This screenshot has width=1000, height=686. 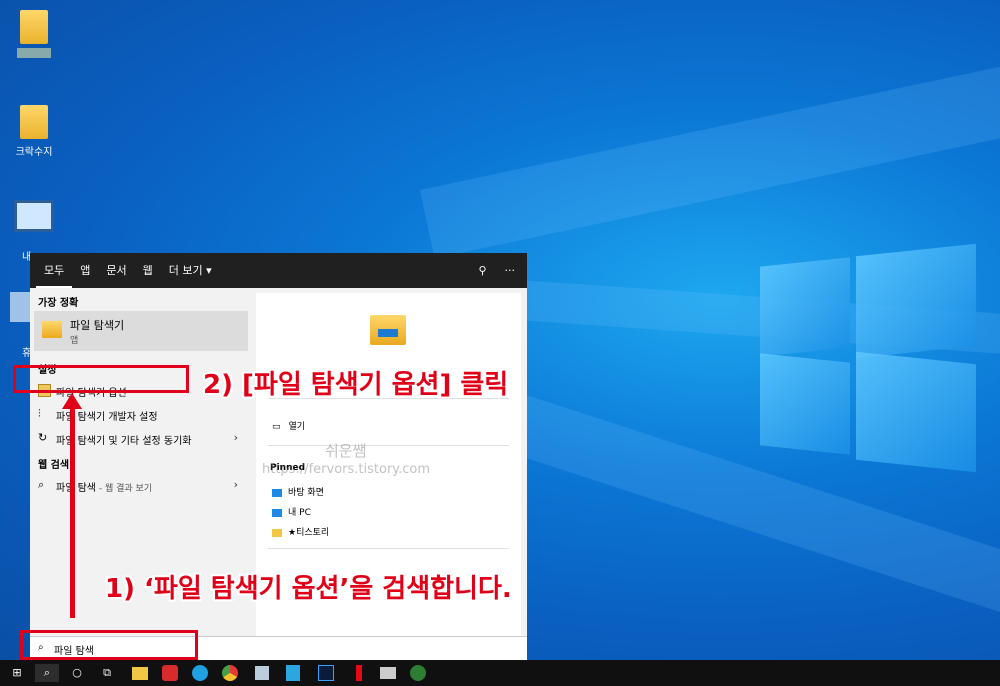 What do you see at coordinates (277, 492) in the screenshot?
I see `desktop-icon` at bounding box center [277, 492].